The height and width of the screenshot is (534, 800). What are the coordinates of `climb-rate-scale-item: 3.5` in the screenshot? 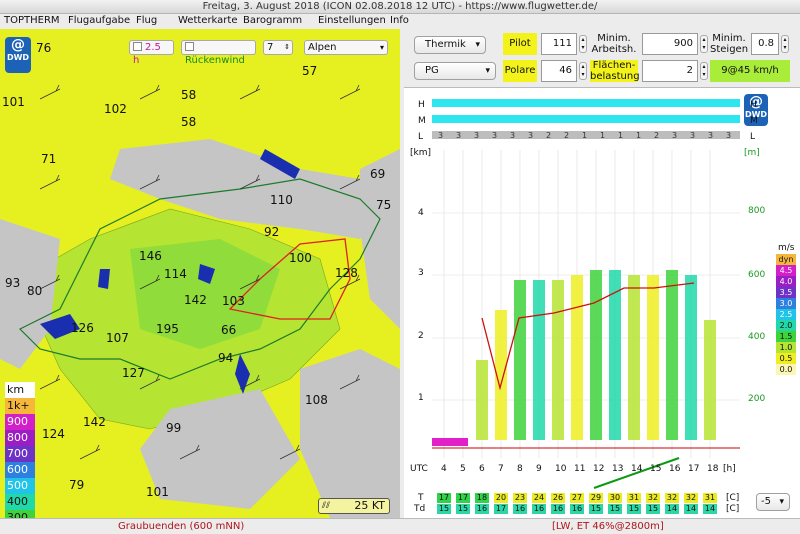 It's located at (786, 292).